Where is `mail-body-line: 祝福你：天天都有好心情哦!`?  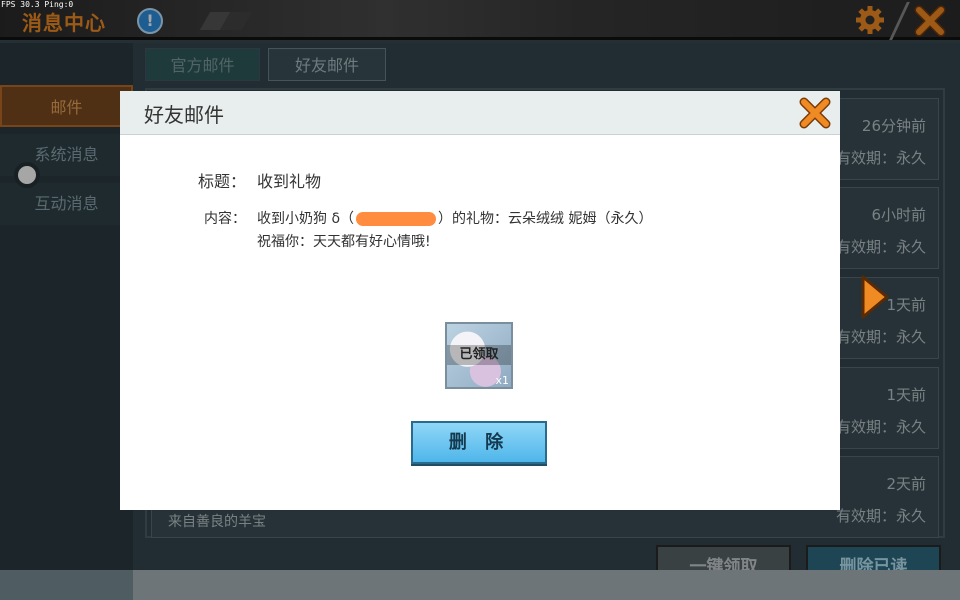 mail-body-line: 祝福你：天天都有好心情哦! is located at coordinates (344, 242).